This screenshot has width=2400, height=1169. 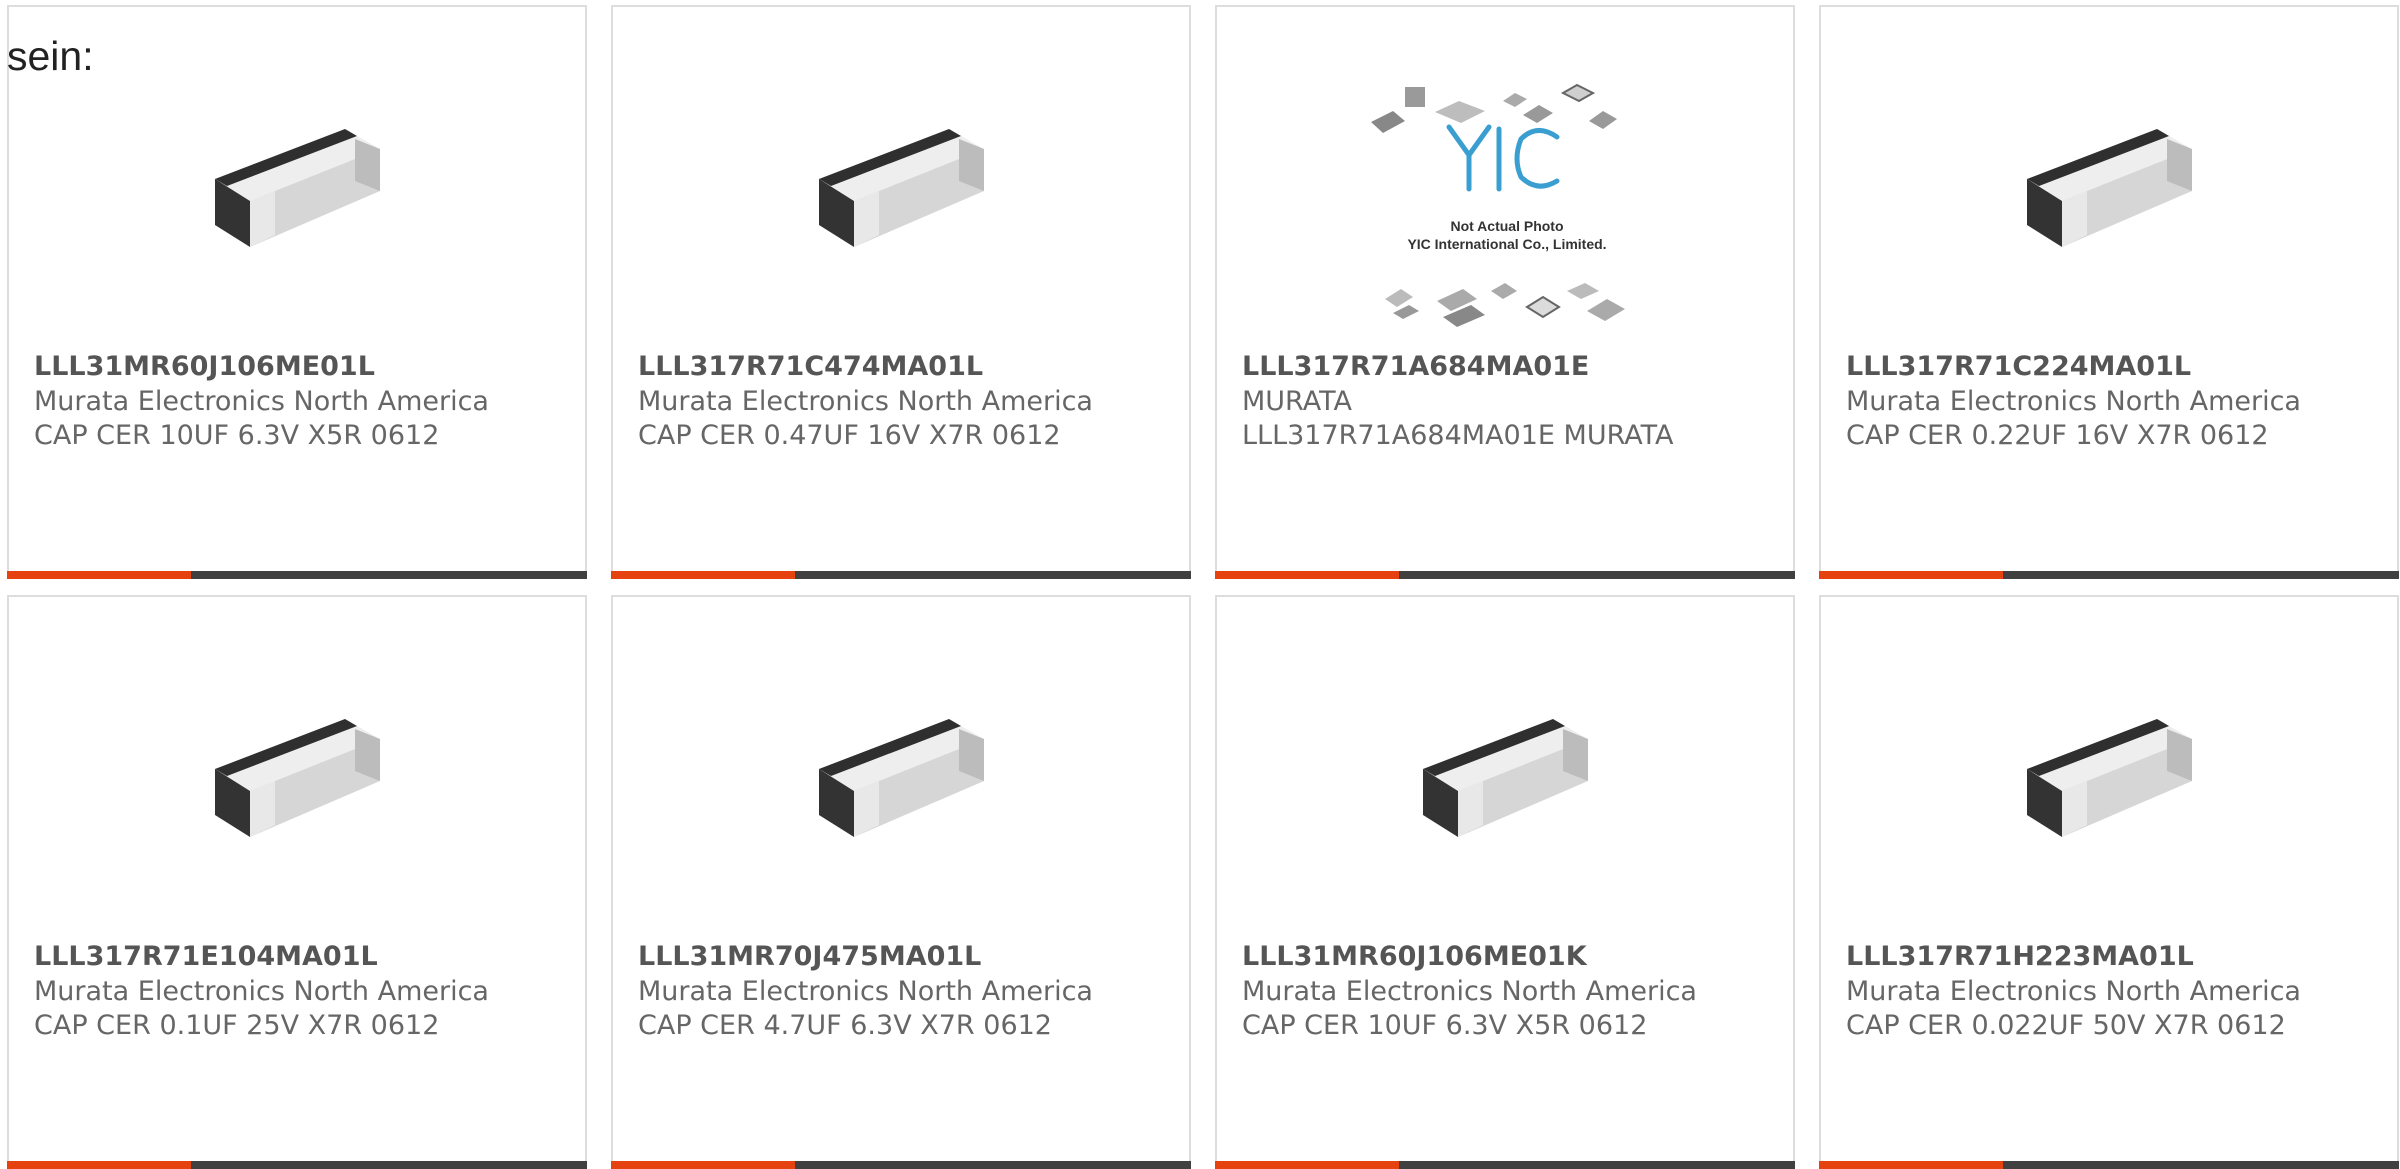 What do you see at coordinates (206, 957) in the screenshot?
I see `part-number: LLL317R71E104MA01L` at bounding box center [206, 957].